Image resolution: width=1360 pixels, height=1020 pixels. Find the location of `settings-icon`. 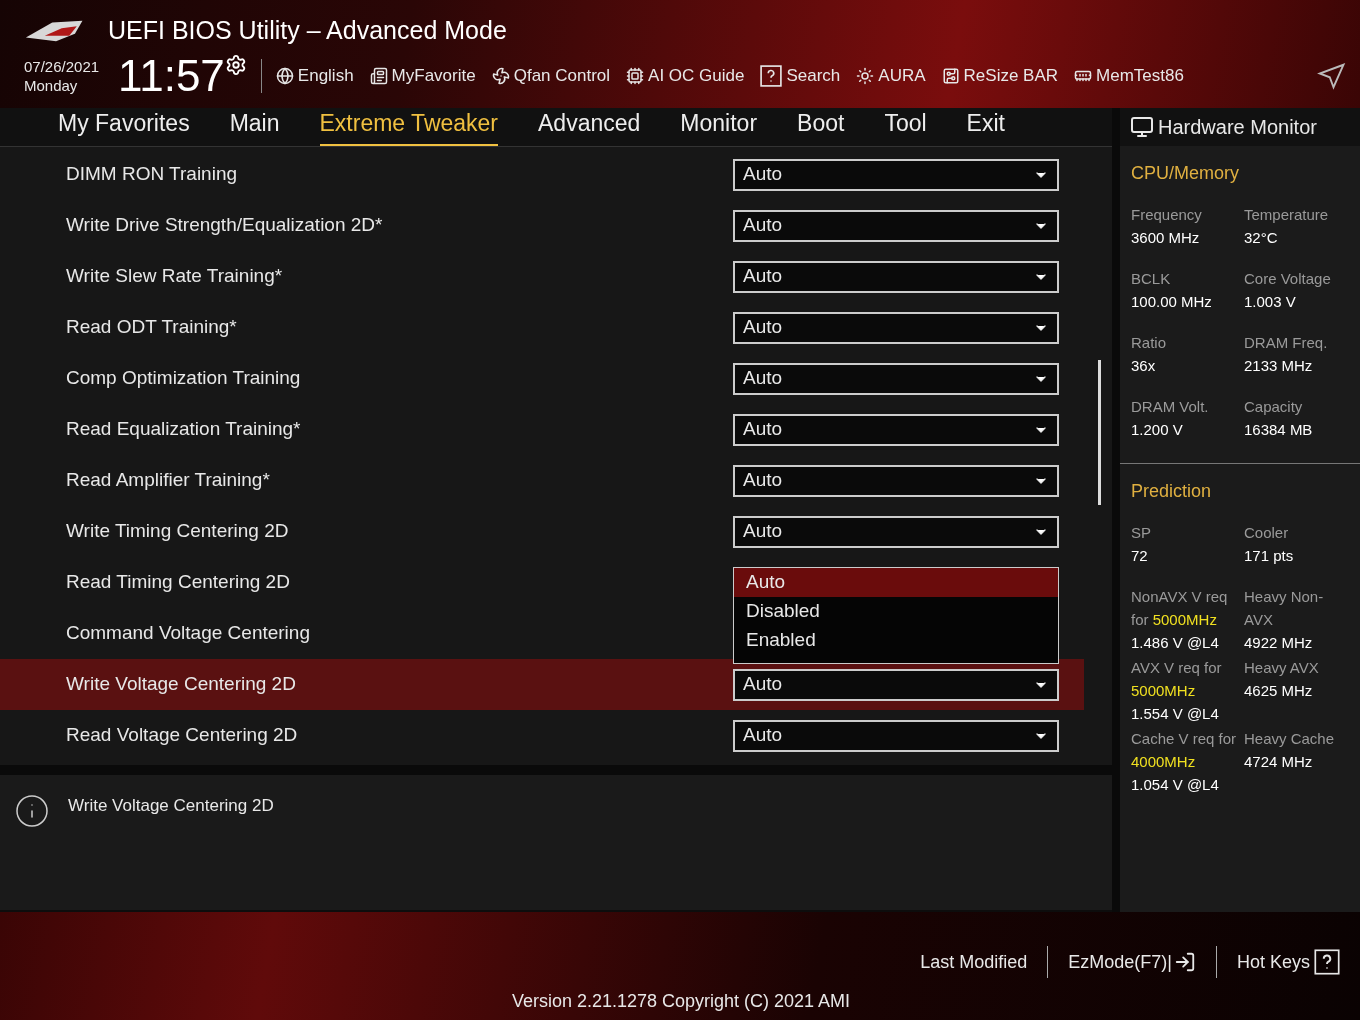

settings-icon is located at coordinates (235, 64).